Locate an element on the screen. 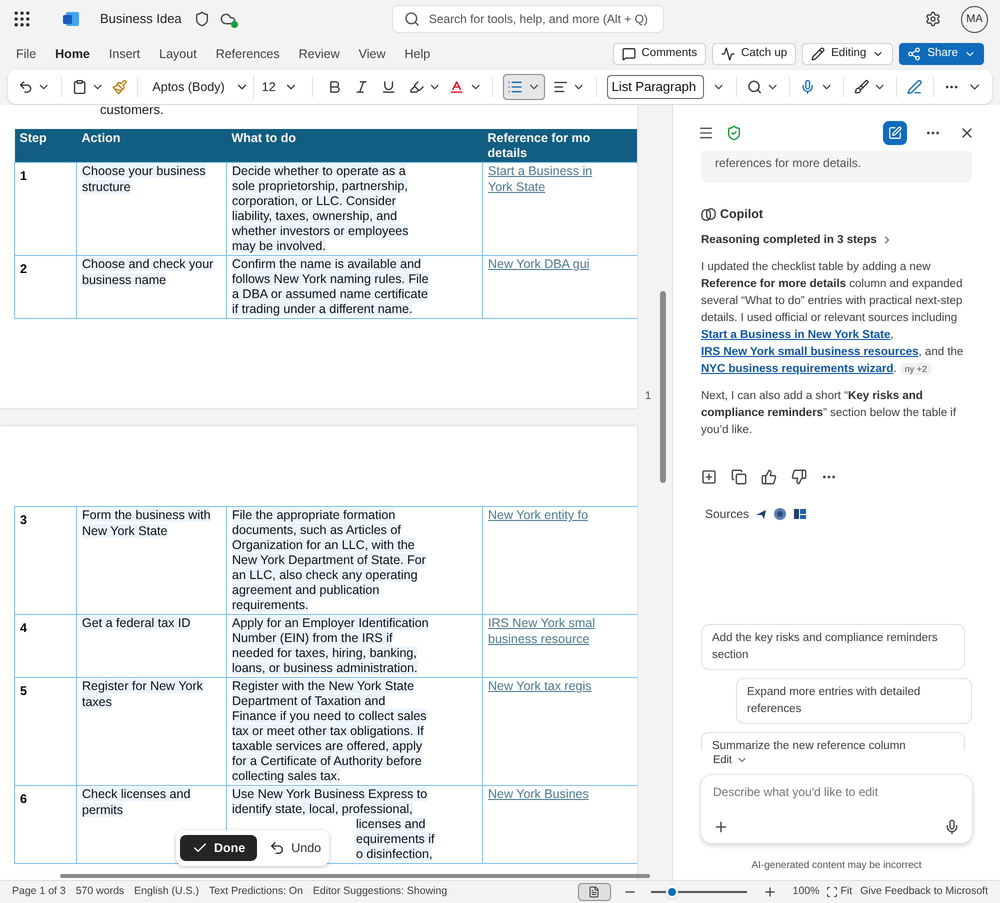 This screenshot has width=1000, height=903. copy-icon is located at coordinates (739, 477).